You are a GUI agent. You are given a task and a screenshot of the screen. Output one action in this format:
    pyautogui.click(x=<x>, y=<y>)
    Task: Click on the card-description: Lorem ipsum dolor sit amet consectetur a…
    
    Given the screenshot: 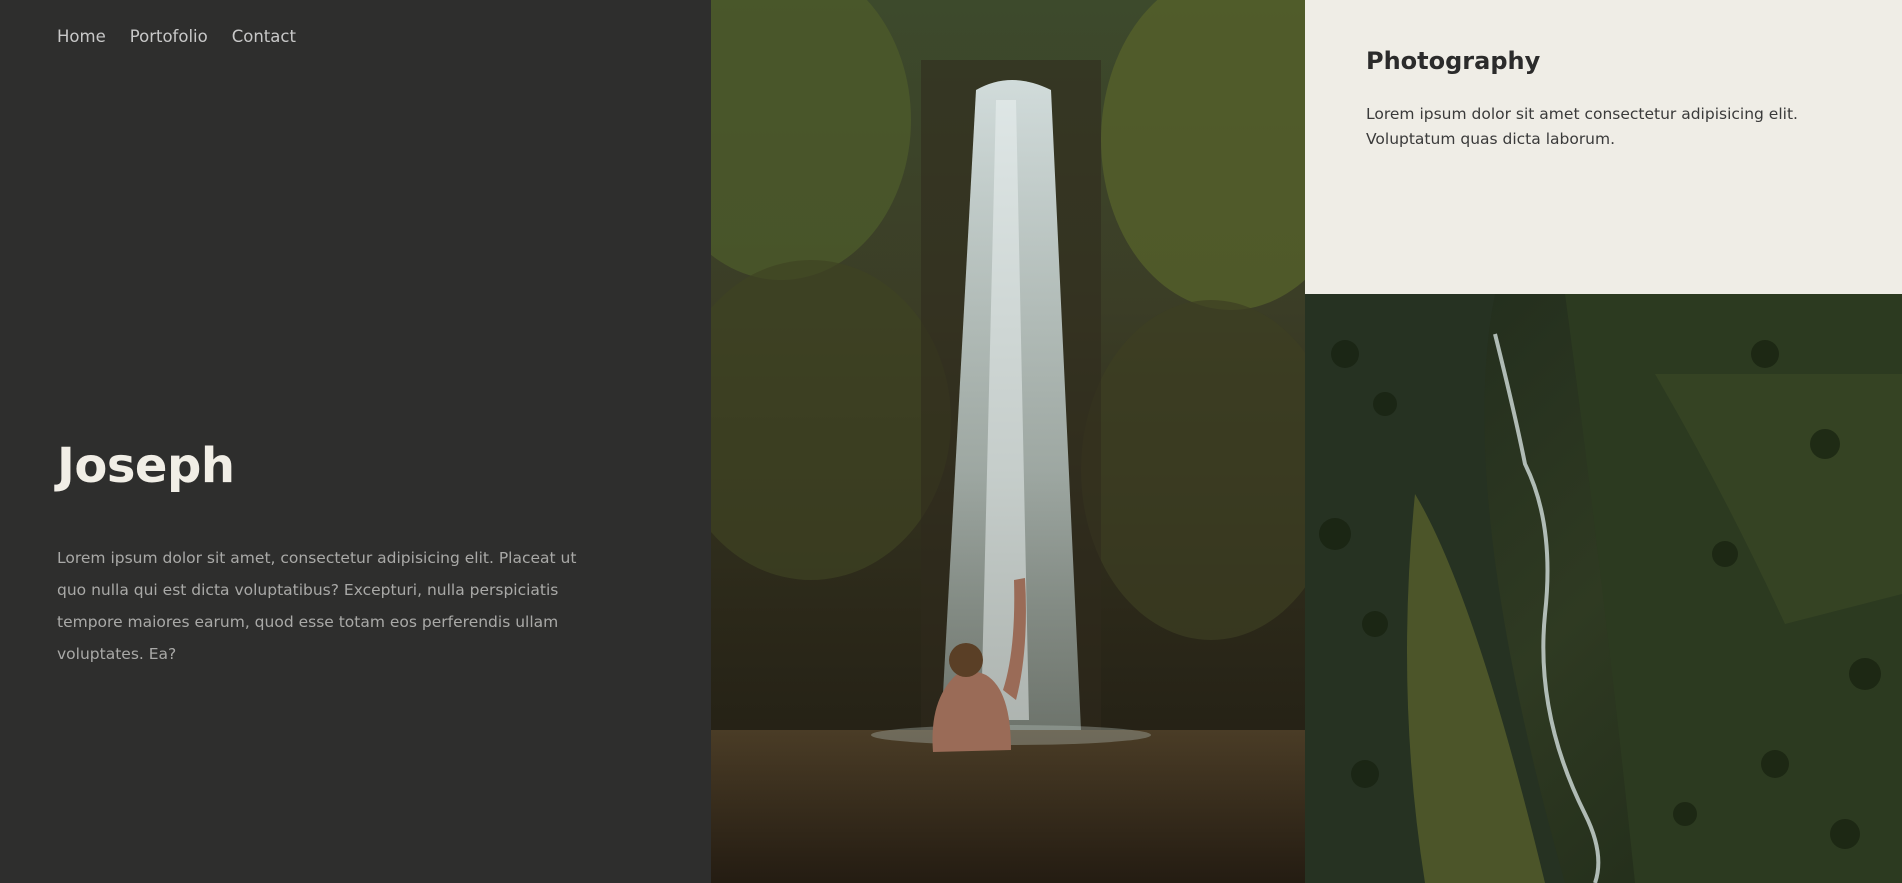 What is the action you would take?
    pyautogui.click(x=1582, y=126)
    